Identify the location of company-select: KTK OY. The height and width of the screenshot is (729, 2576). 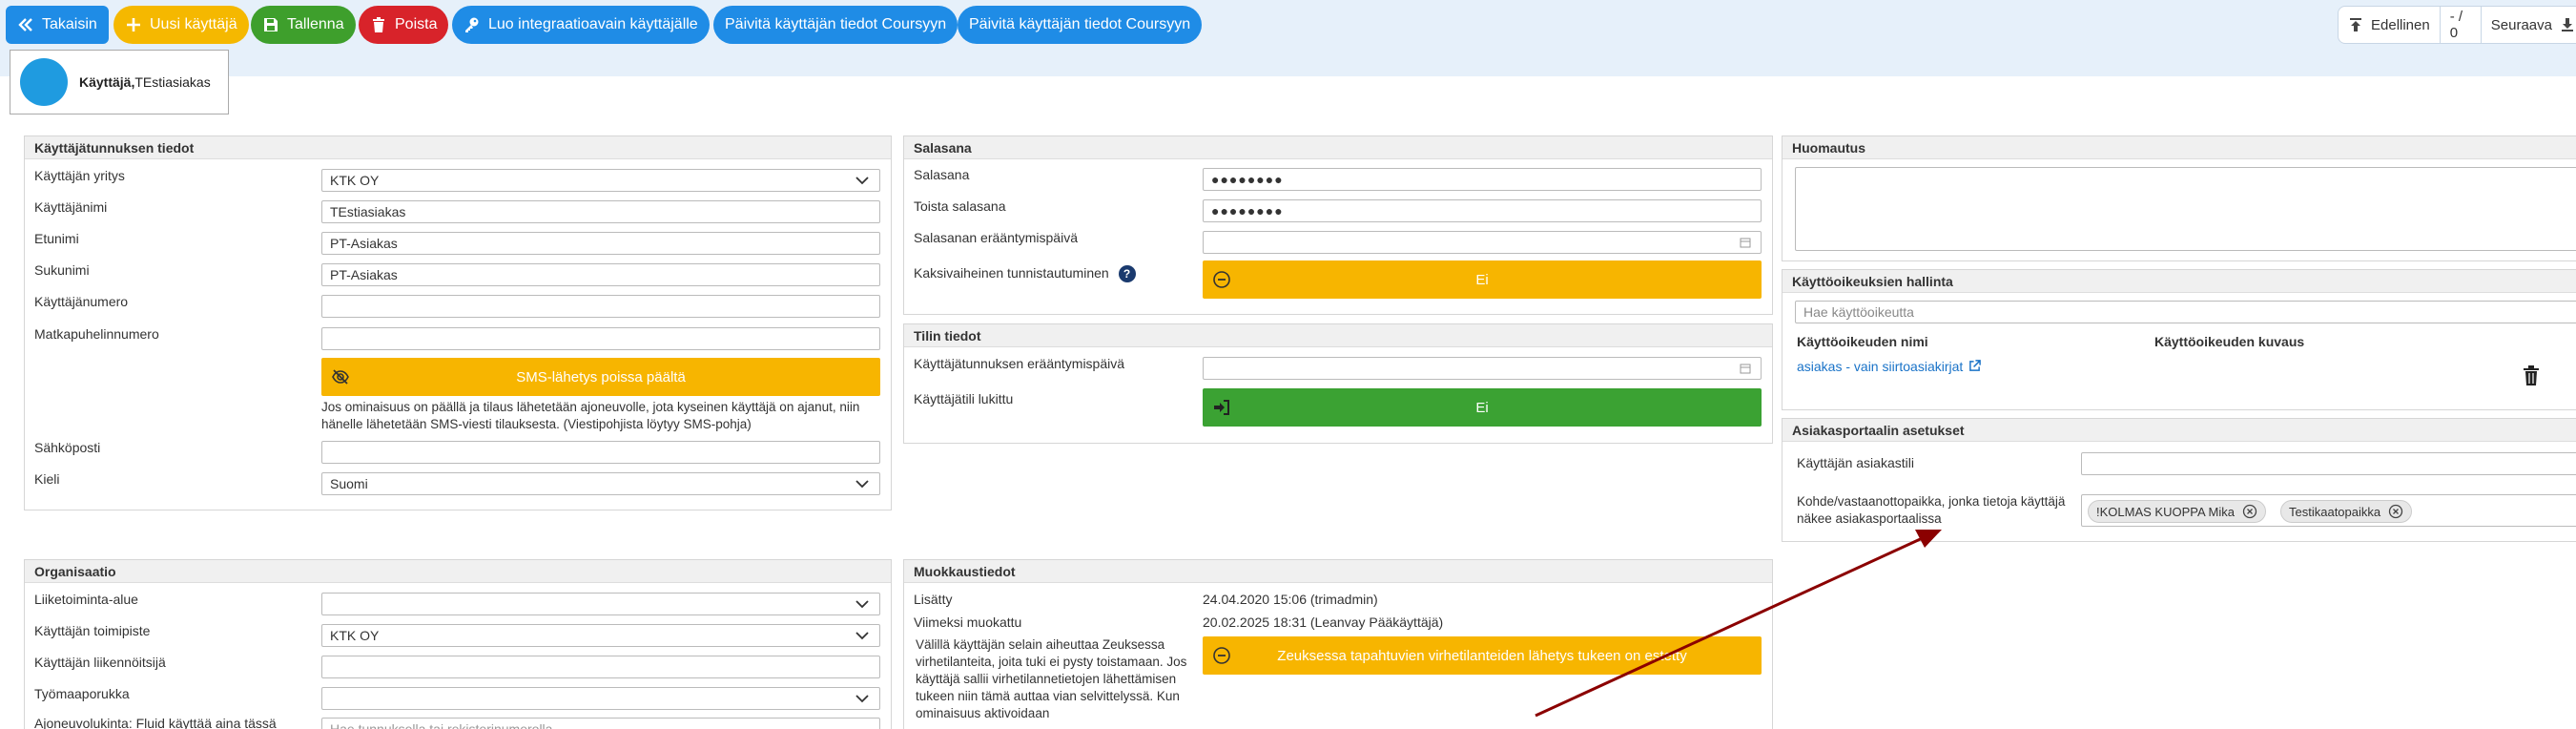
(600, 181).